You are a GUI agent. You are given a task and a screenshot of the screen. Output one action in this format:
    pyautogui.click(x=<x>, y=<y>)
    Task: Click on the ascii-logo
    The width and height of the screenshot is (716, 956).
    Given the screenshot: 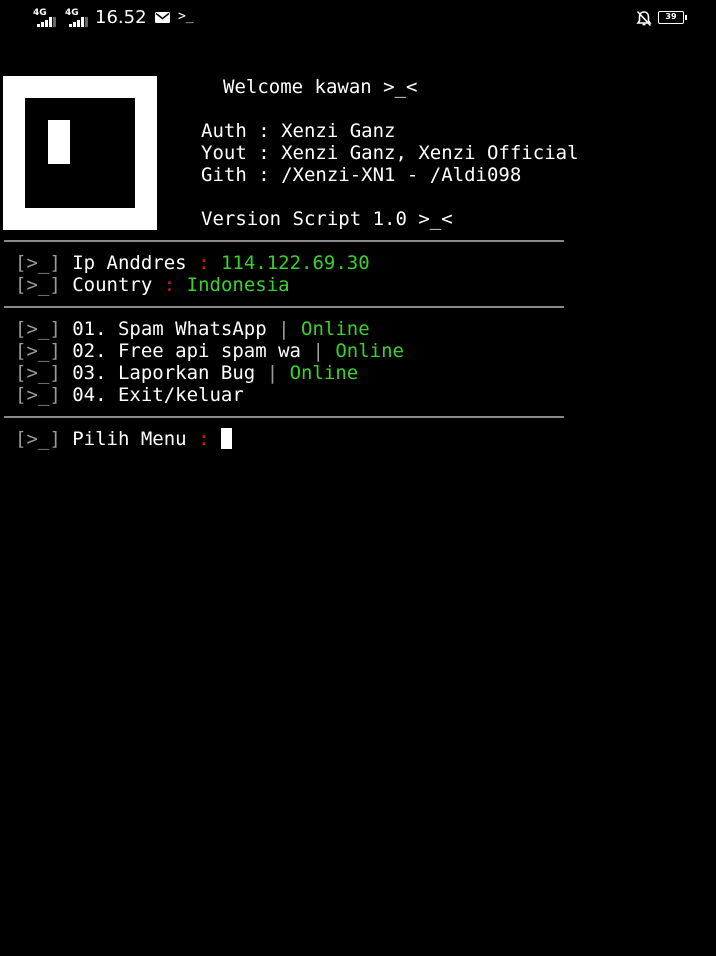 What is the action you would take?
    pyautogui.click(x=80, y=153)
    